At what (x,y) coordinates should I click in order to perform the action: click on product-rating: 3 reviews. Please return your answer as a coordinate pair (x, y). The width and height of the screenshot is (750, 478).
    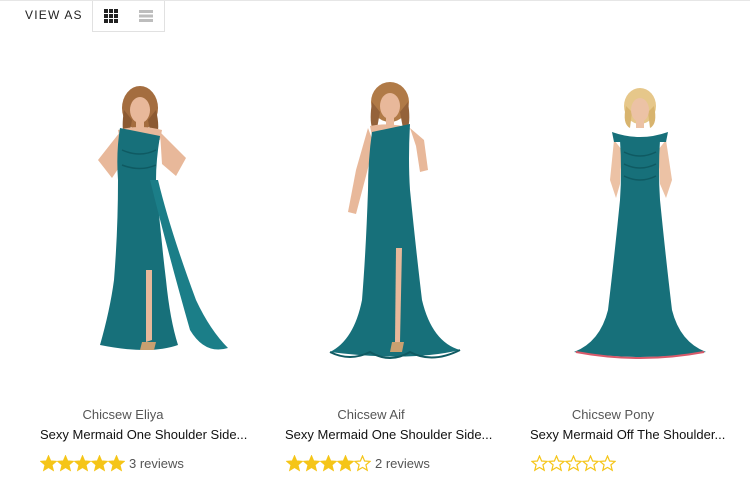
    Looking at the image, I should click on (112, 463).